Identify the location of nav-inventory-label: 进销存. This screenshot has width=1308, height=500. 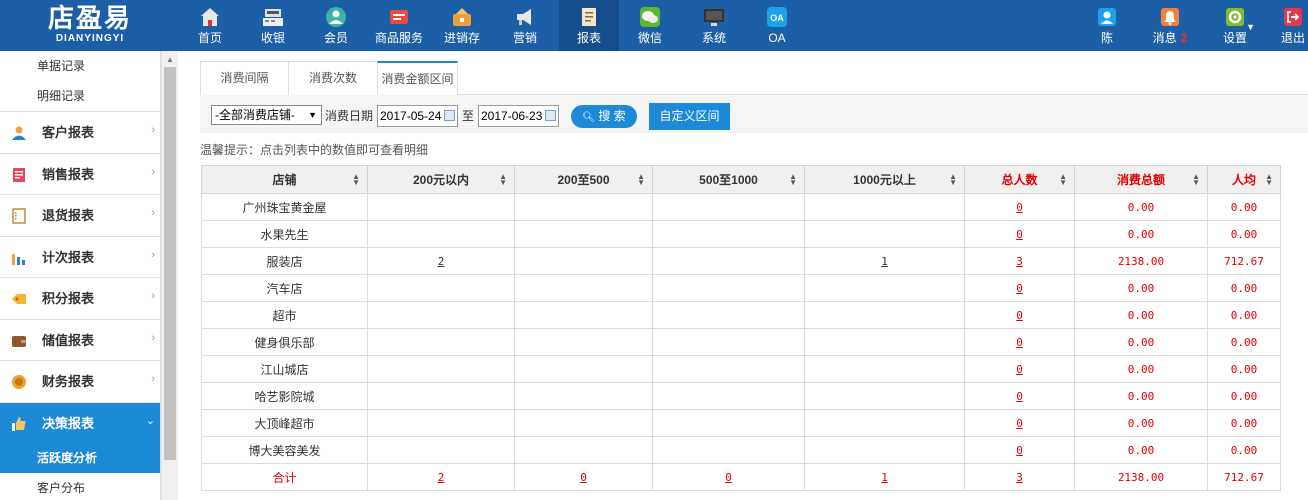
(461, 38).